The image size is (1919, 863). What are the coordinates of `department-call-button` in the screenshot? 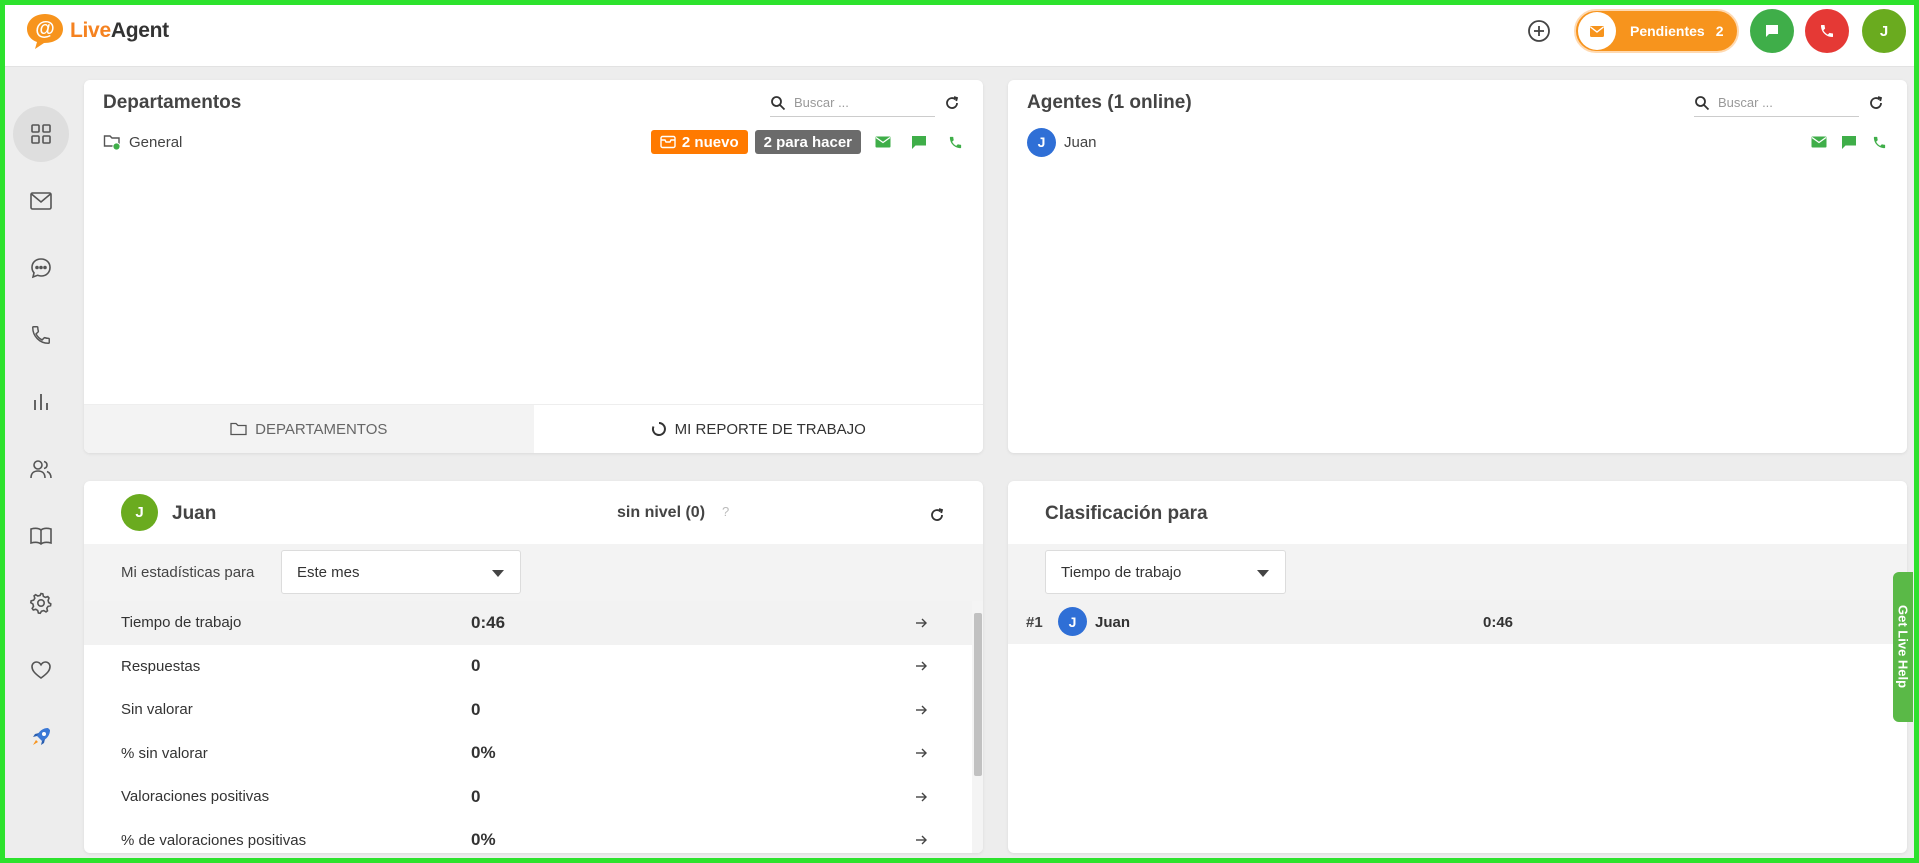 It's located at (955, 142).